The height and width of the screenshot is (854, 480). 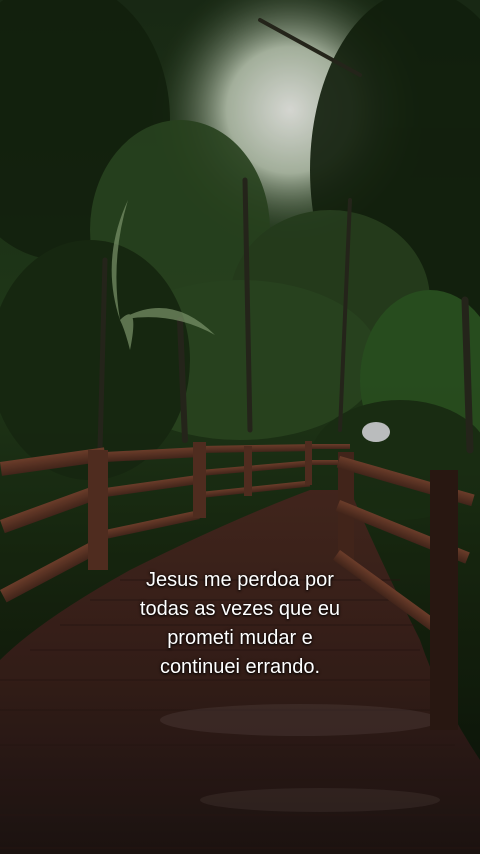 I want to click on caption-line-3: prometi mudar e, so click(x=240, y=638).